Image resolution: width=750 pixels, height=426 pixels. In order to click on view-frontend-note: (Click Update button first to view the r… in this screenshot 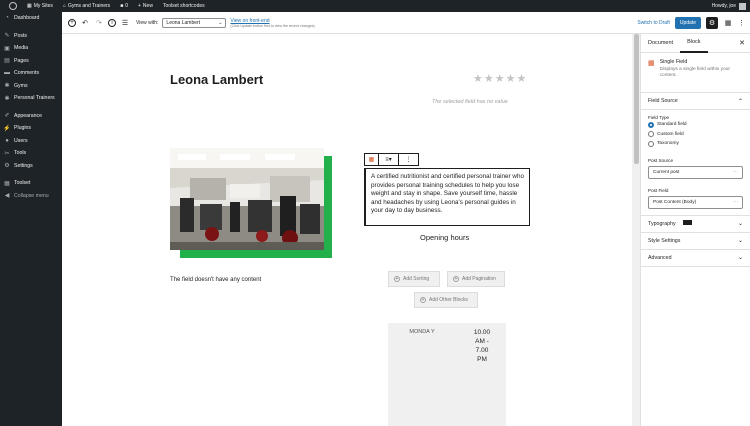, I will do `click(272, 25)`.